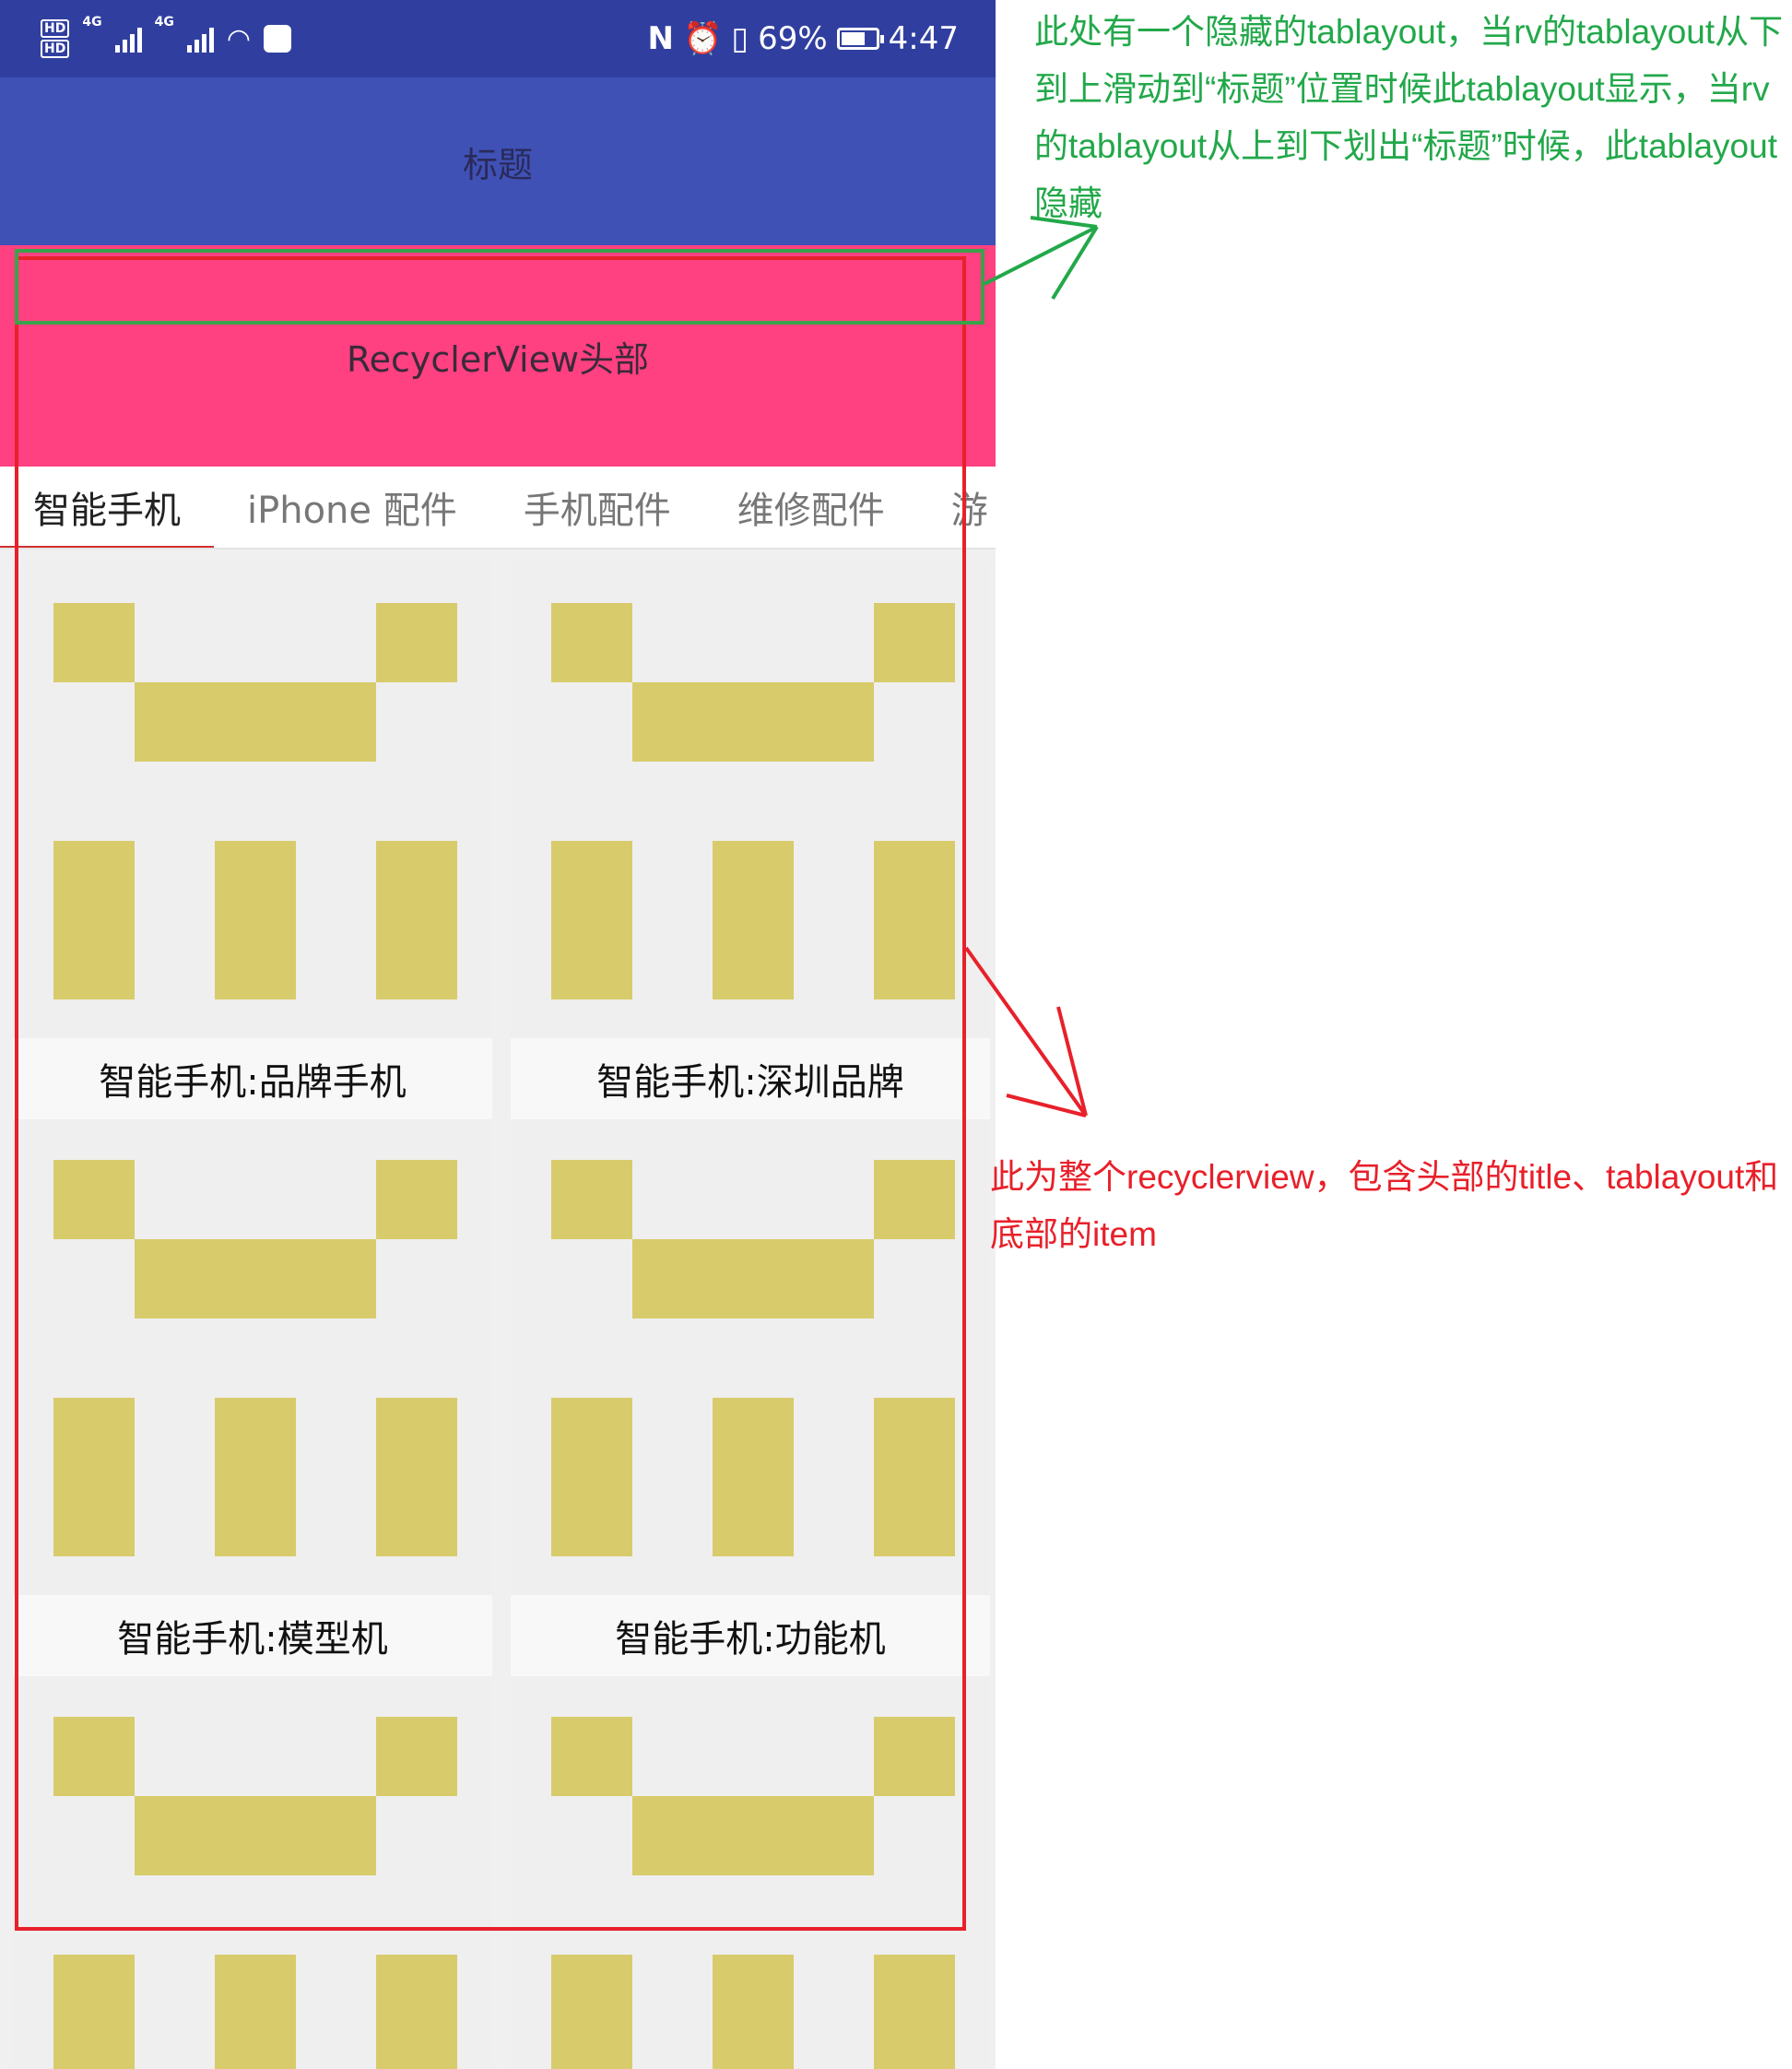 This screenshot has height=2069, width=1792. I want to click on red-arrow-icon, so click(1026, 1031).